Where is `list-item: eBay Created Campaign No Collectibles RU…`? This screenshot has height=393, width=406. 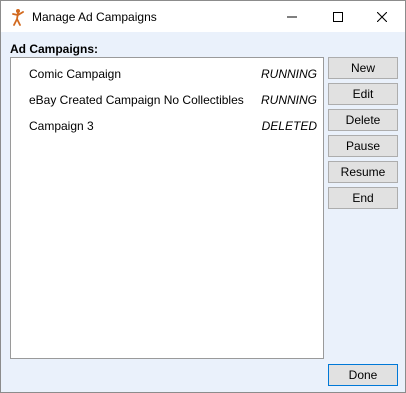 list-item: eBay Created Campaign No Collectibles RU… is located at coordinates (167, 99).